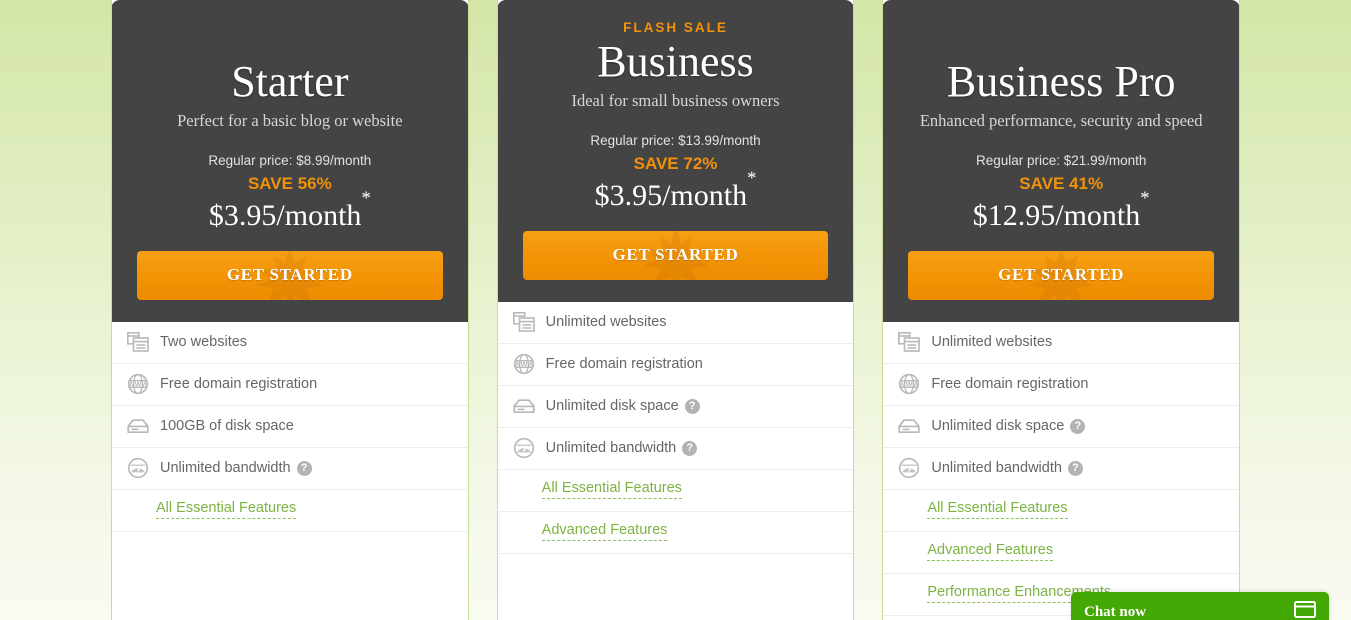 This screenshot has width=1351, height=620. Describe the element at coordinates (675, 100) in the screenshot. I see `plan-tagline: Ideal for small business owners` at that location.